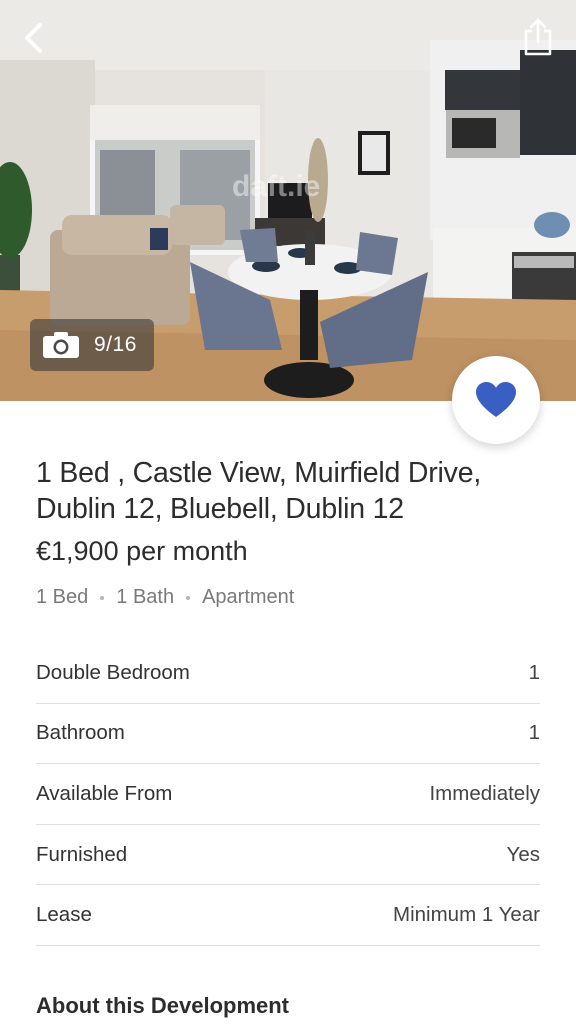 Image resolution: width=576 pixels, height=1024 pixels. I want to click on beds-count: 1 Bed, so click(62, 597).